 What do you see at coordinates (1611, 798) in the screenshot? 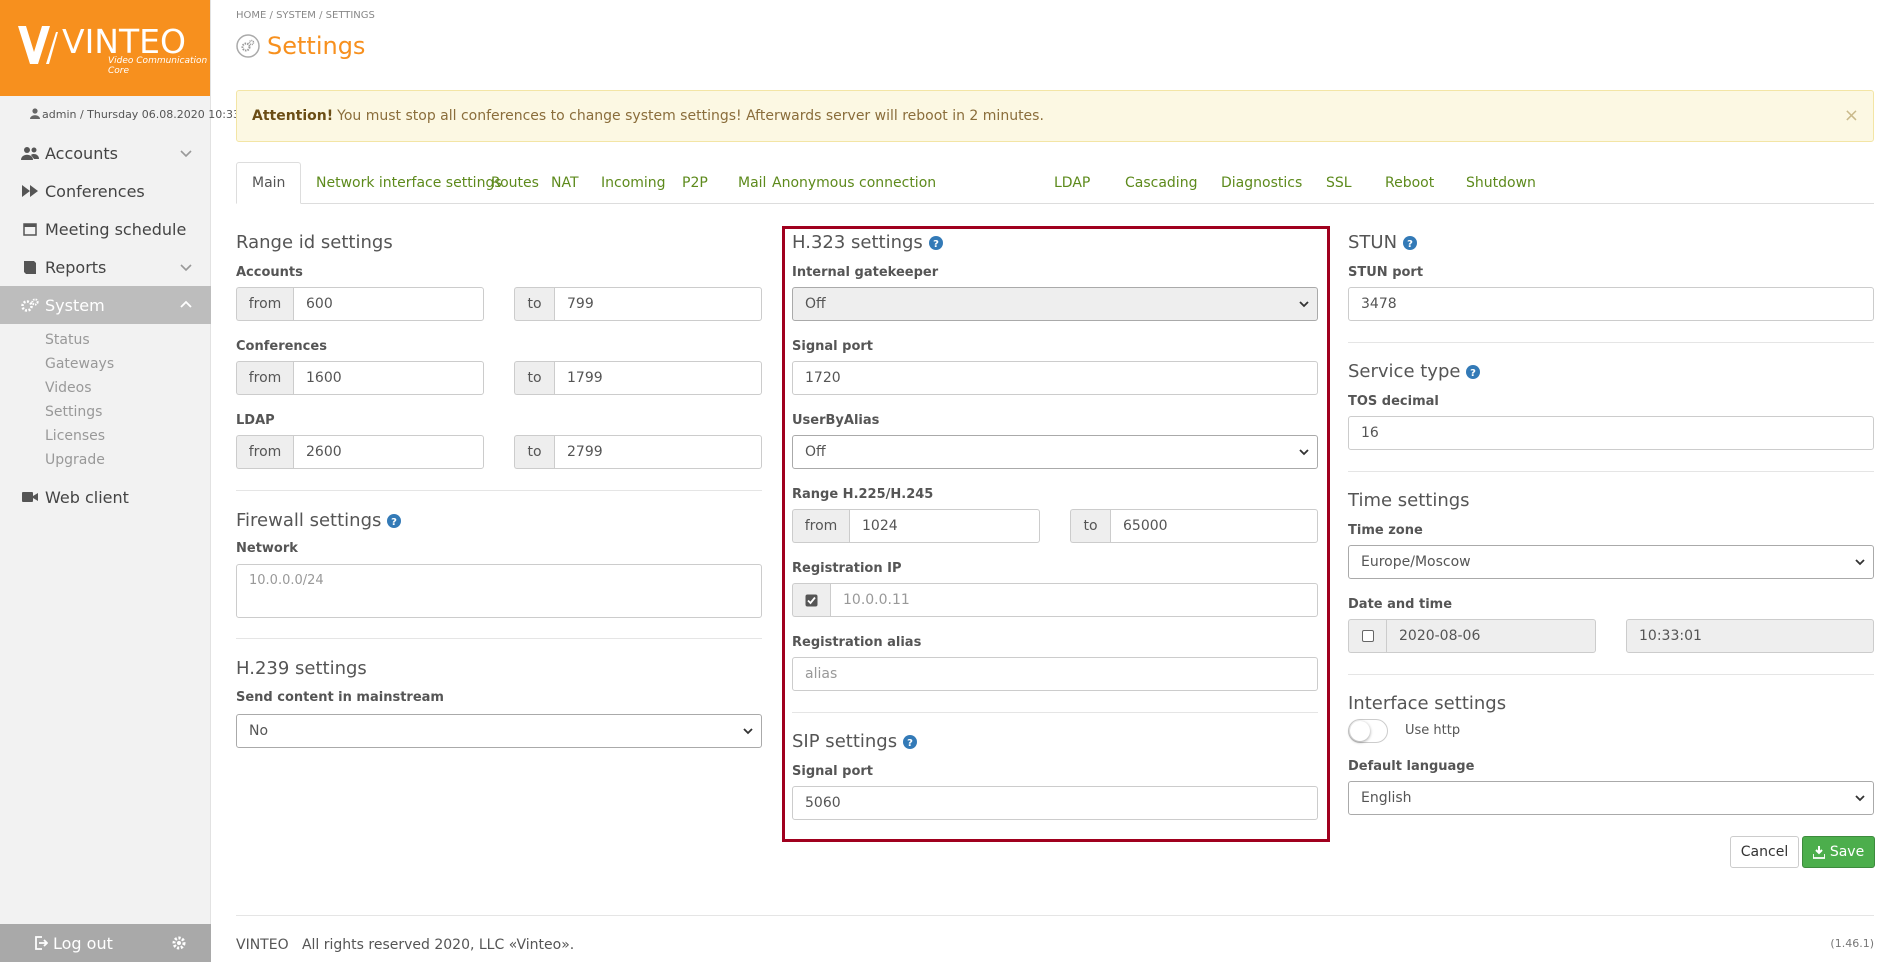
I see `default-language-select: English` at bounding box center [1611, 798].